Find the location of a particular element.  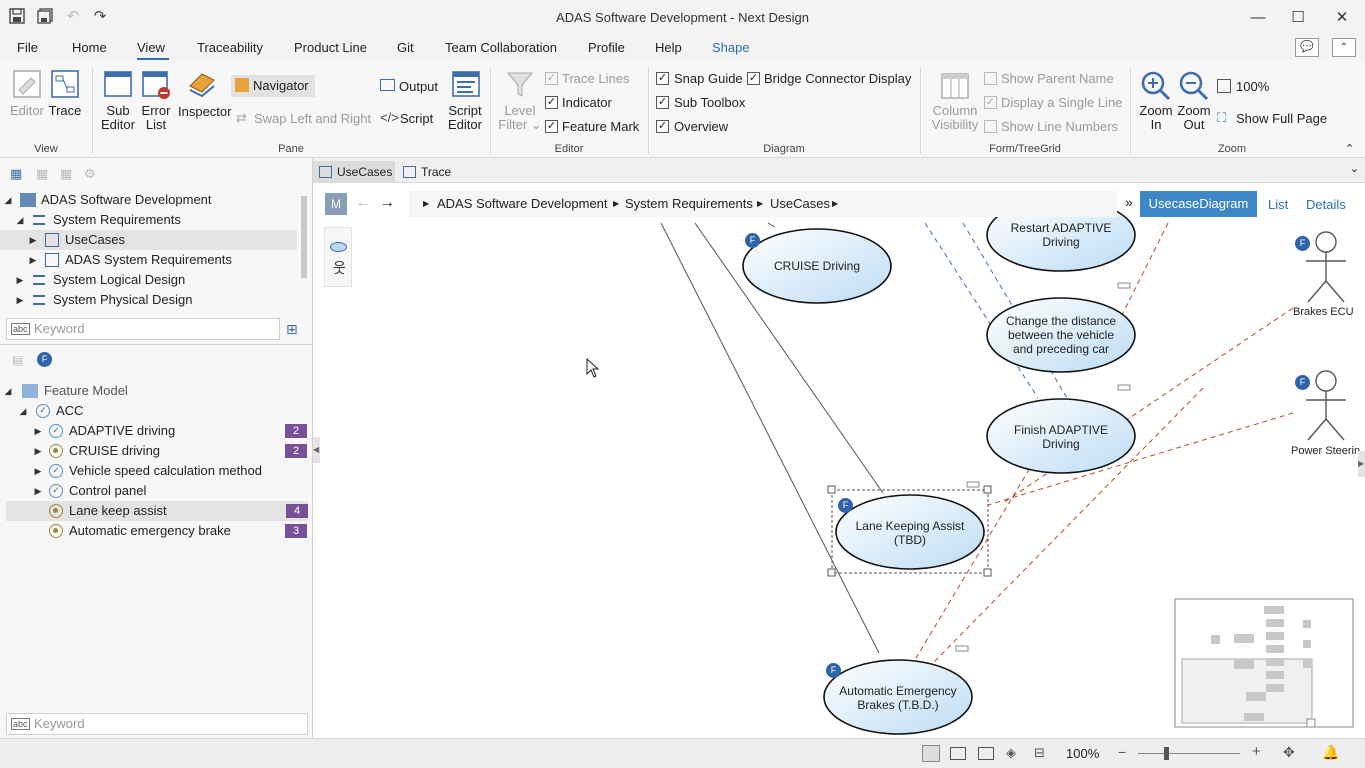

overview-toggle-icon: ⊟ is located at coordinates (1039, 753).